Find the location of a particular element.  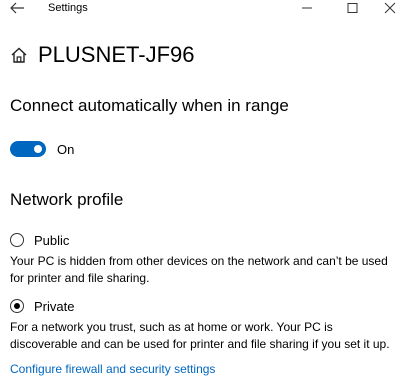

close-icon is located at coordinates (390, 8).